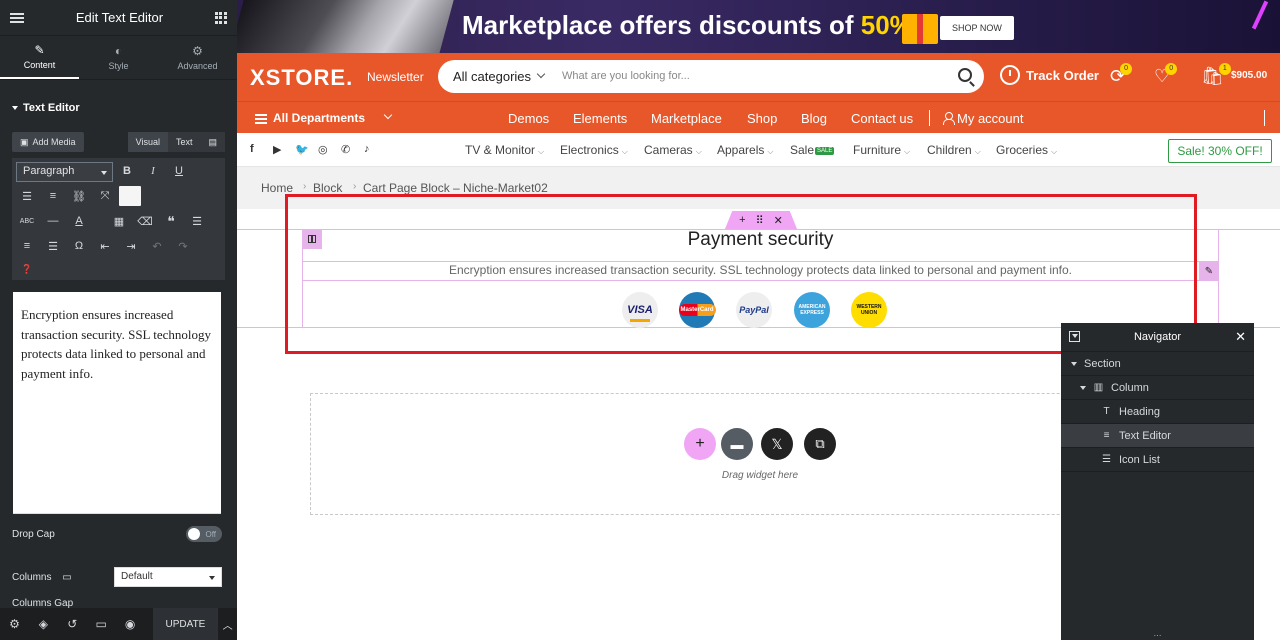 This screenshot has height=640, width=1280. What do you see at coordinates (1026, 150) in the screenshot?
I see `subnav-groceries: Groceries ⌵` at bounding box center [1026, 150].